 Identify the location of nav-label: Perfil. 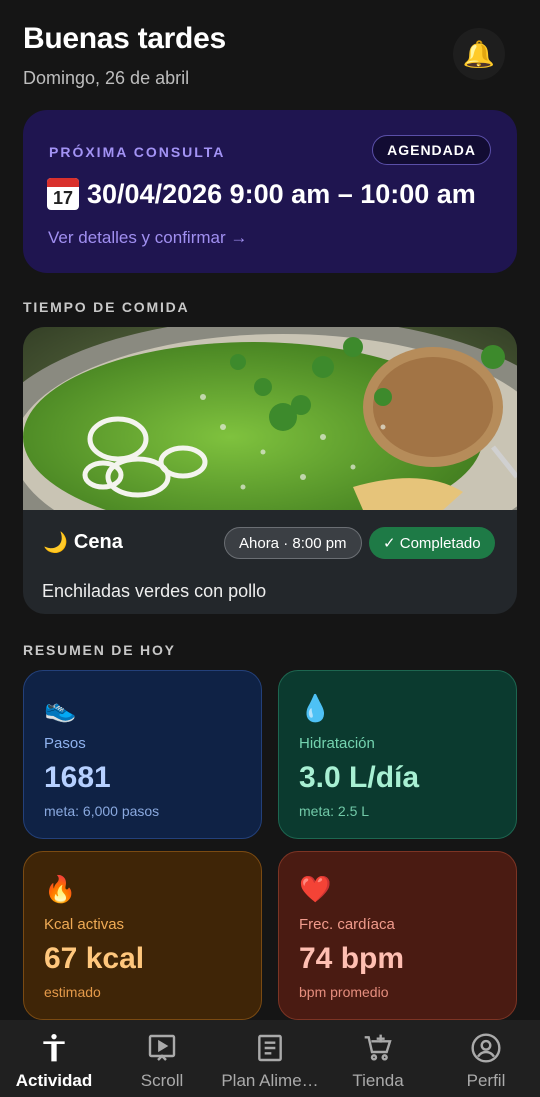
(486, 1080).